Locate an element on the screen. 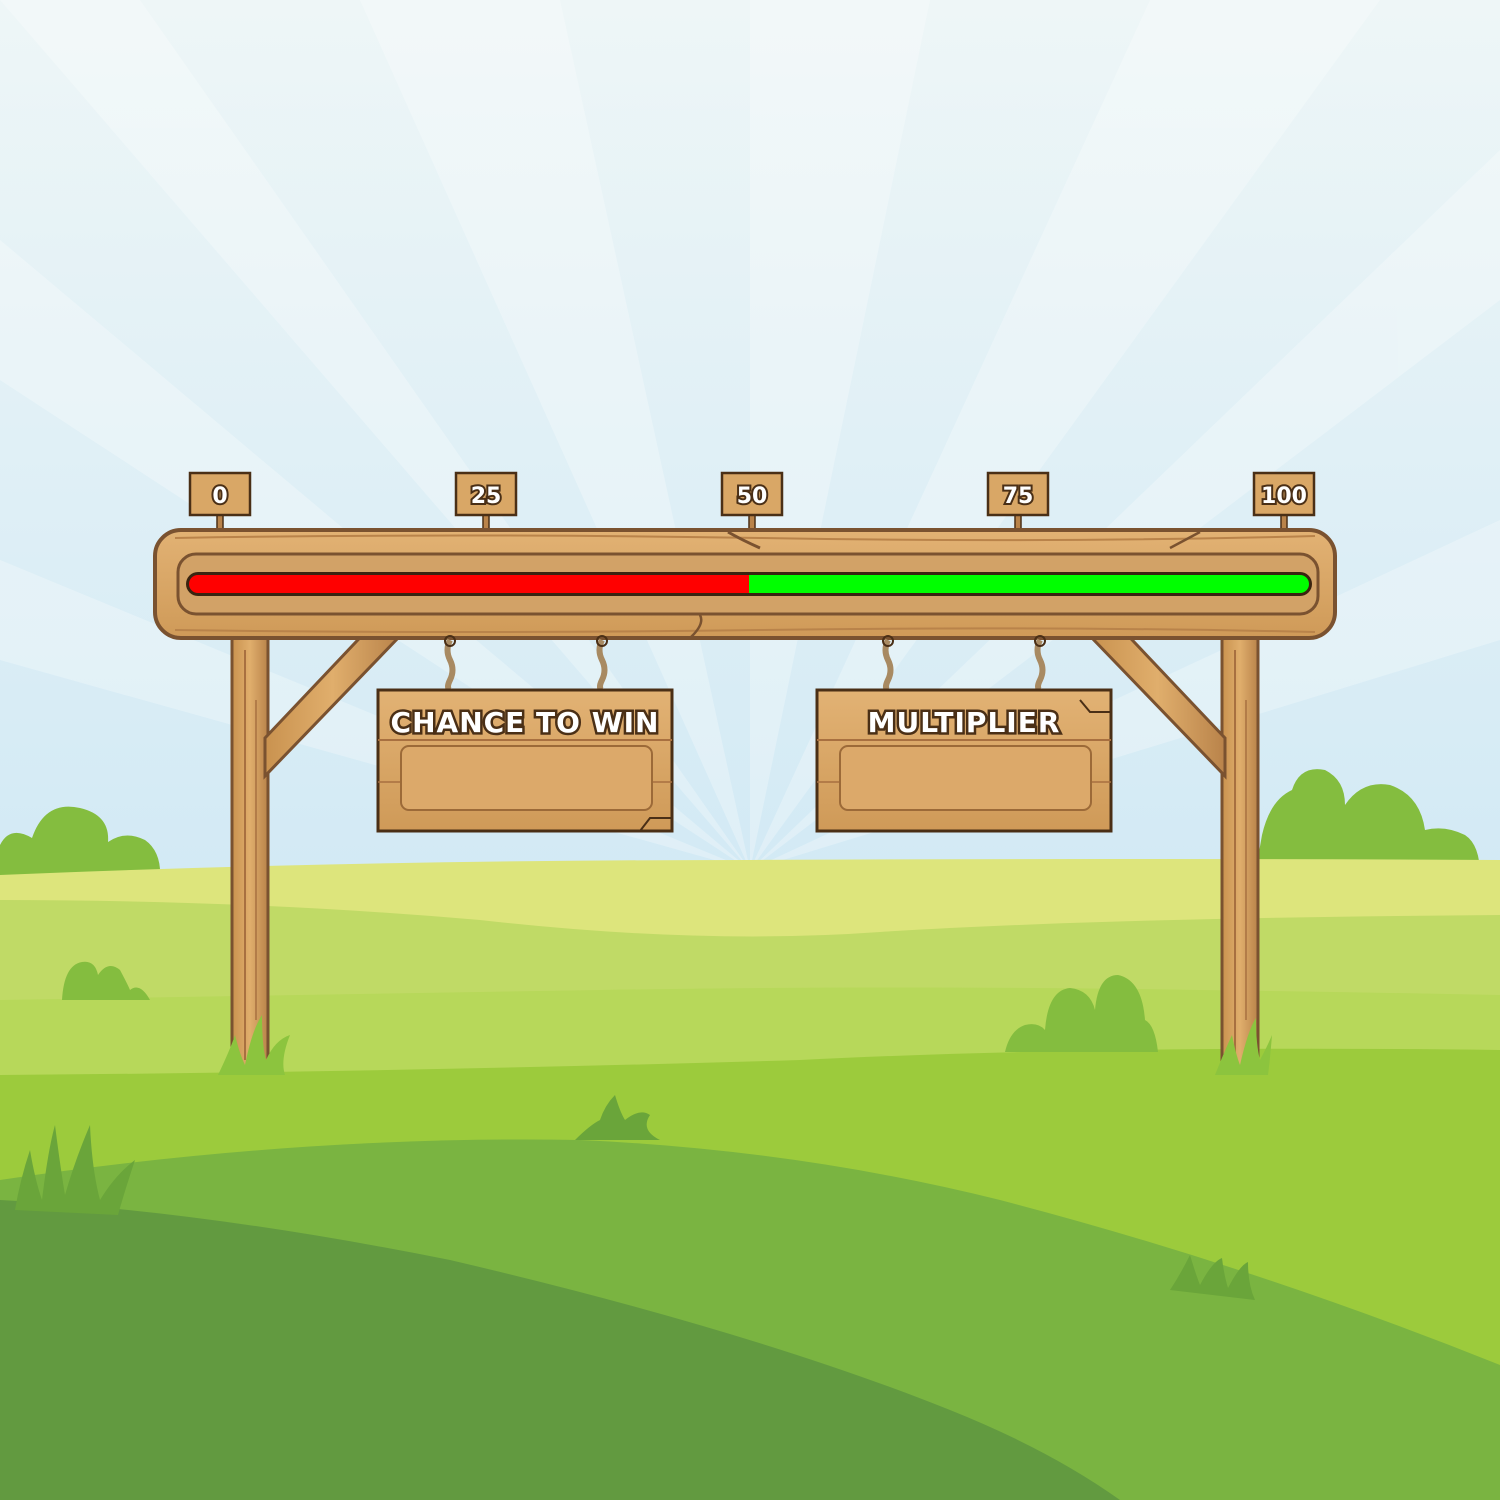  tick-label-100: 100 is located at coordinates (1284, 496).